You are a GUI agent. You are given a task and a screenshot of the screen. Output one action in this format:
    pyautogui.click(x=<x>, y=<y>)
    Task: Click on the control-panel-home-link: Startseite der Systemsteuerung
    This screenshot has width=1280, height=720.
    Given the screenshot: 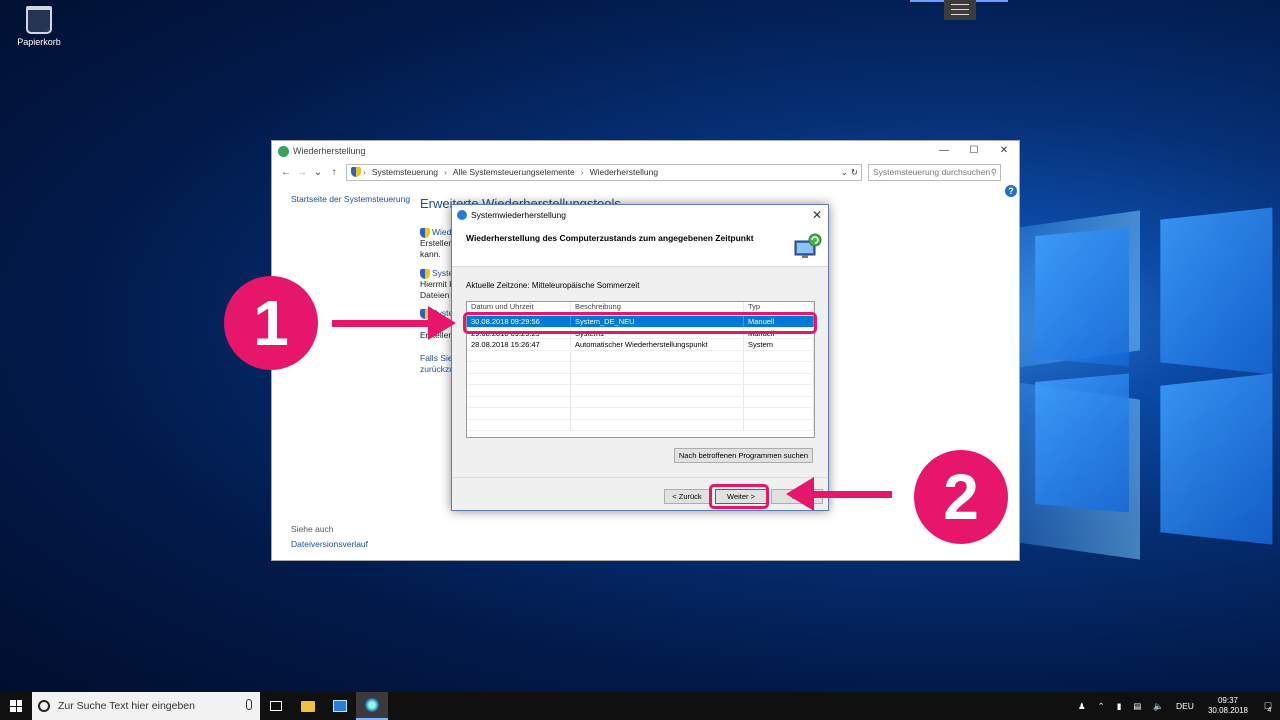 What is the action you would take?
    pyautogui.click(x=350, y=199)
    